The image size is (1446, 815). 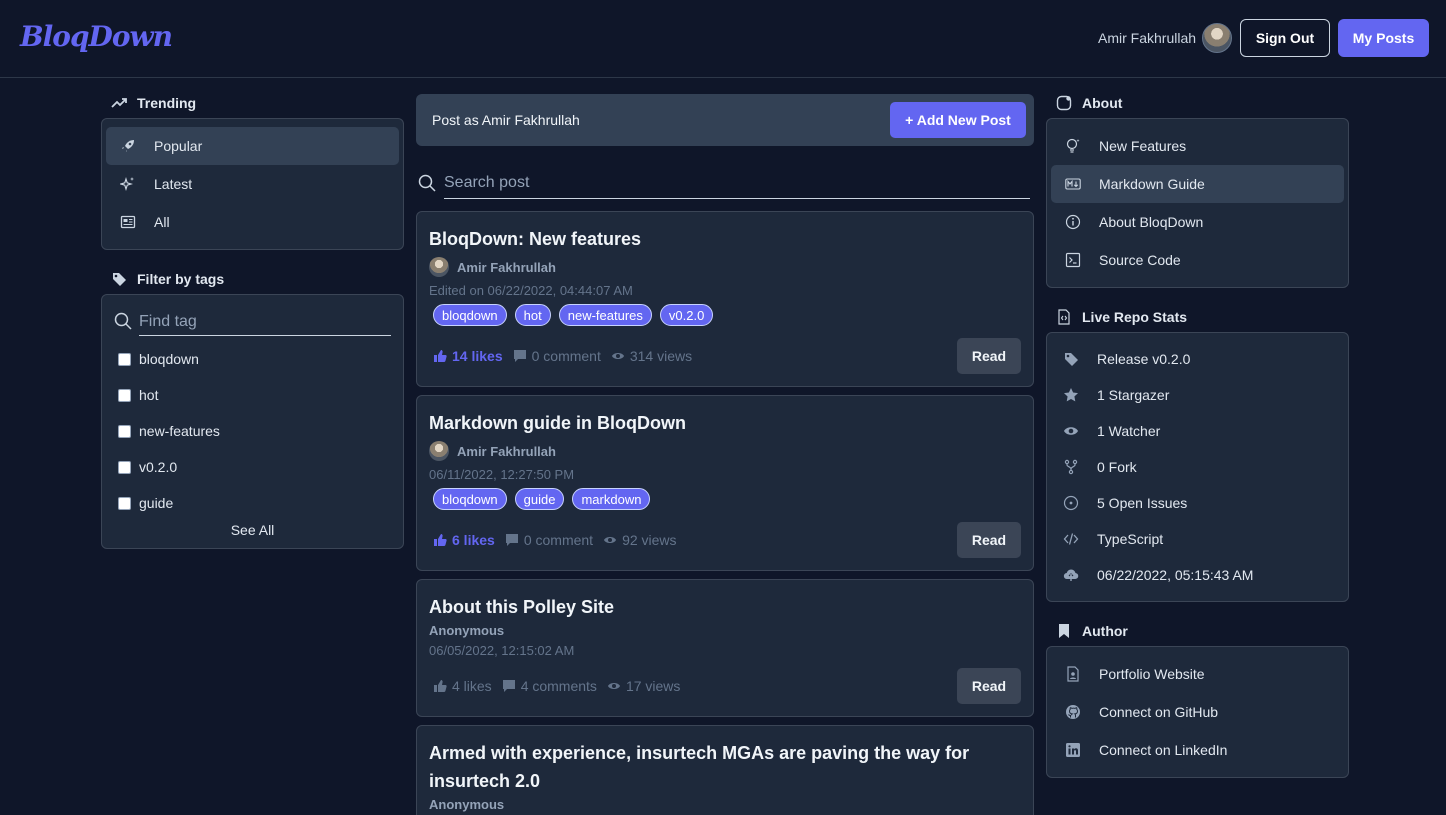 What do you see at coordinates (1152, 184) in the screenshot?
I see `about-item-label: Markdown Guide` at bounding box center [1152, 184].